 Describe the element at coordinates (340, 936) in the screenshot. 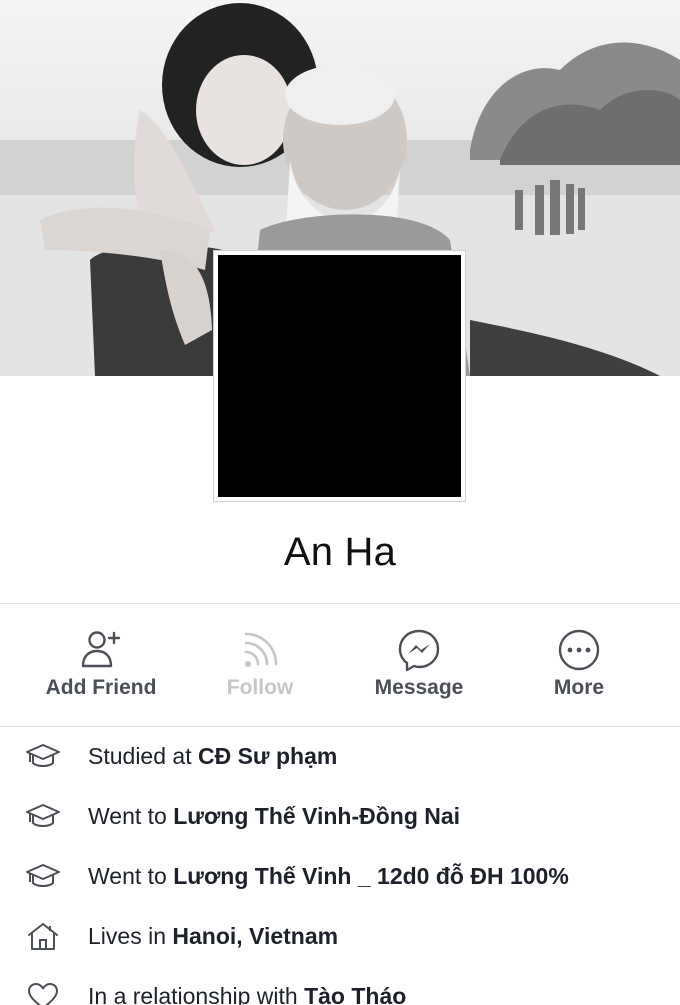

I see `intro-item-residence: Lives in Hanoi, Vietnam` at that location.